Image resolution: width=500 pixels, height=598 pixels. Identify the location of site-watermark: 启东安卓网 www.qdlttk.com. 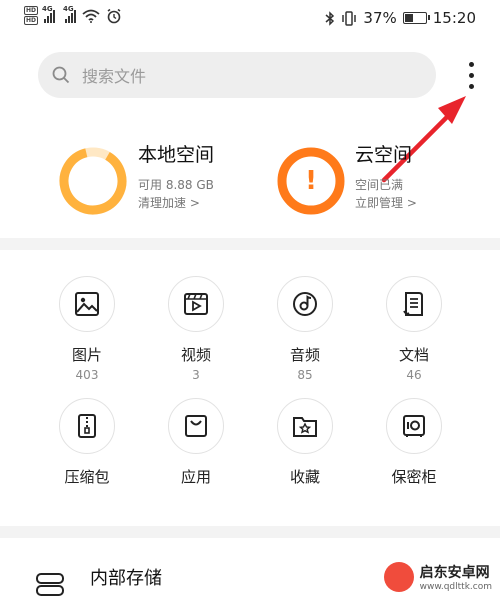
(437, 577).